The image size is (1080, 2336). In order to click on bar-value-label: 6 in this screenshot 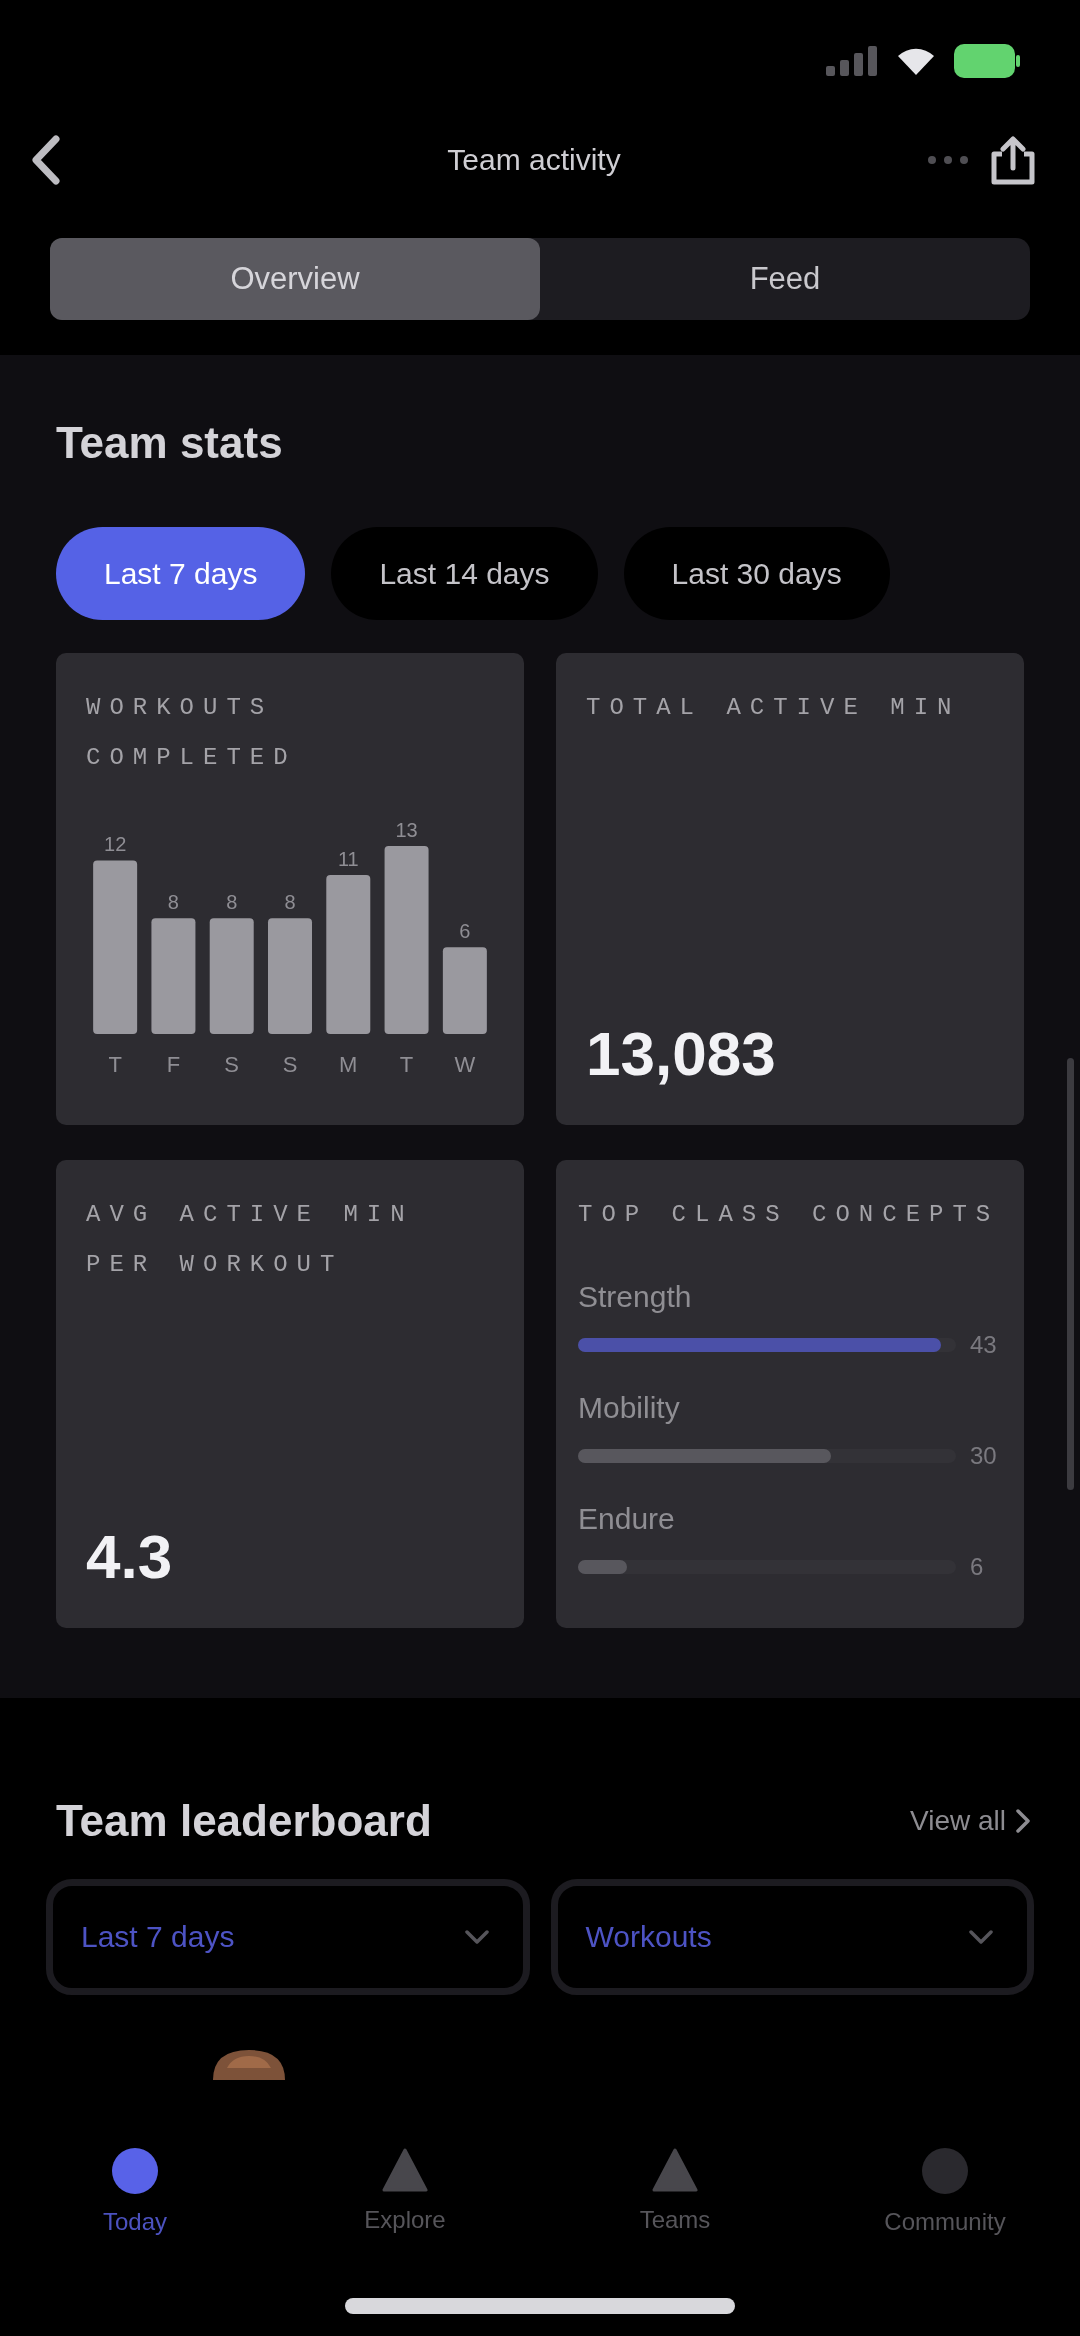, I will do `click(465, 931)`.